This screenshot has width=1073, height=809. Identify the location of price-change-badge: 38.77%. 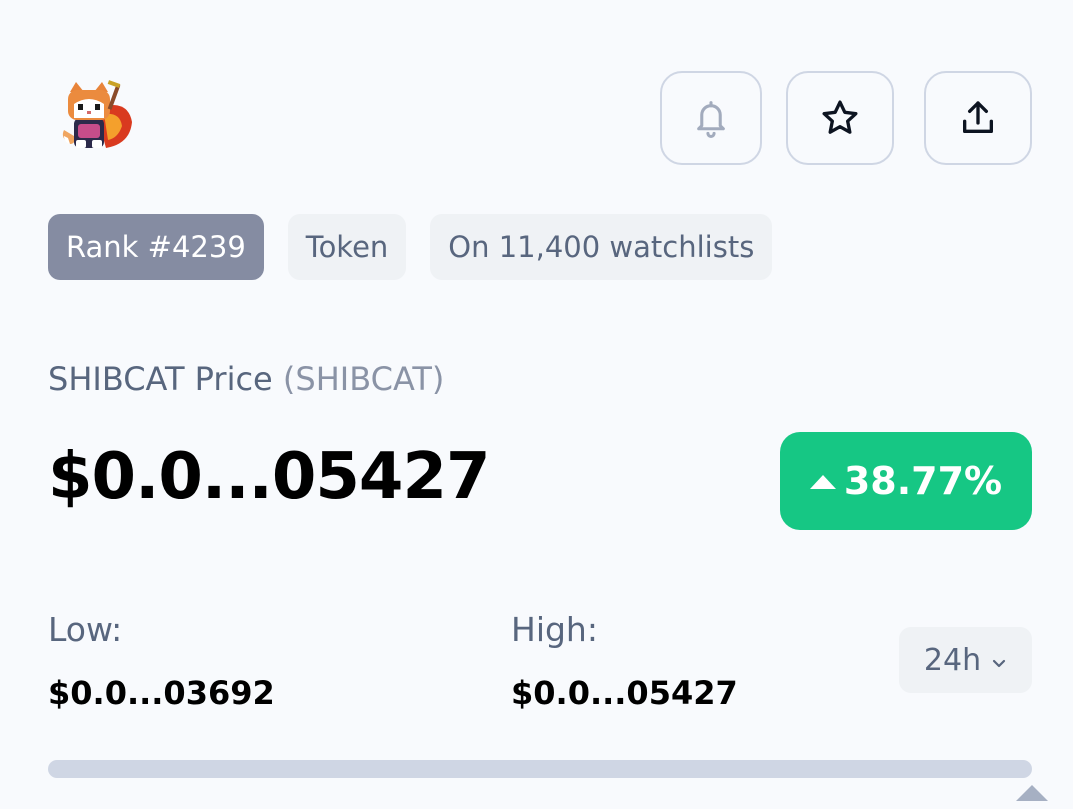
(906, 481).